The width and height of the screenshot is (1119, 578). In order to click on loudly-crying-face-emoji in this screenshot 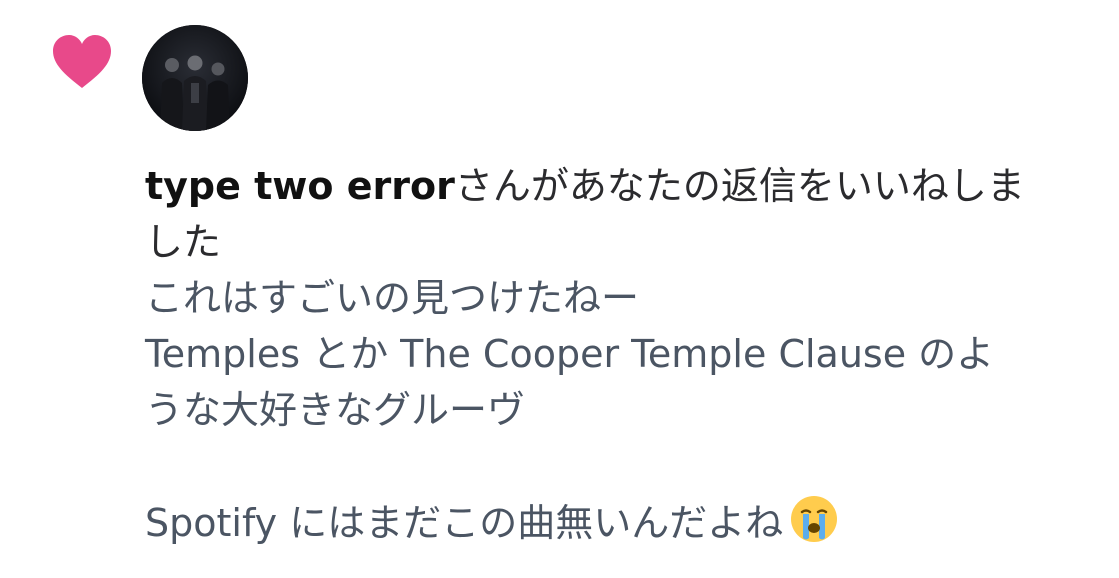, I will do `click(814, 526)`.